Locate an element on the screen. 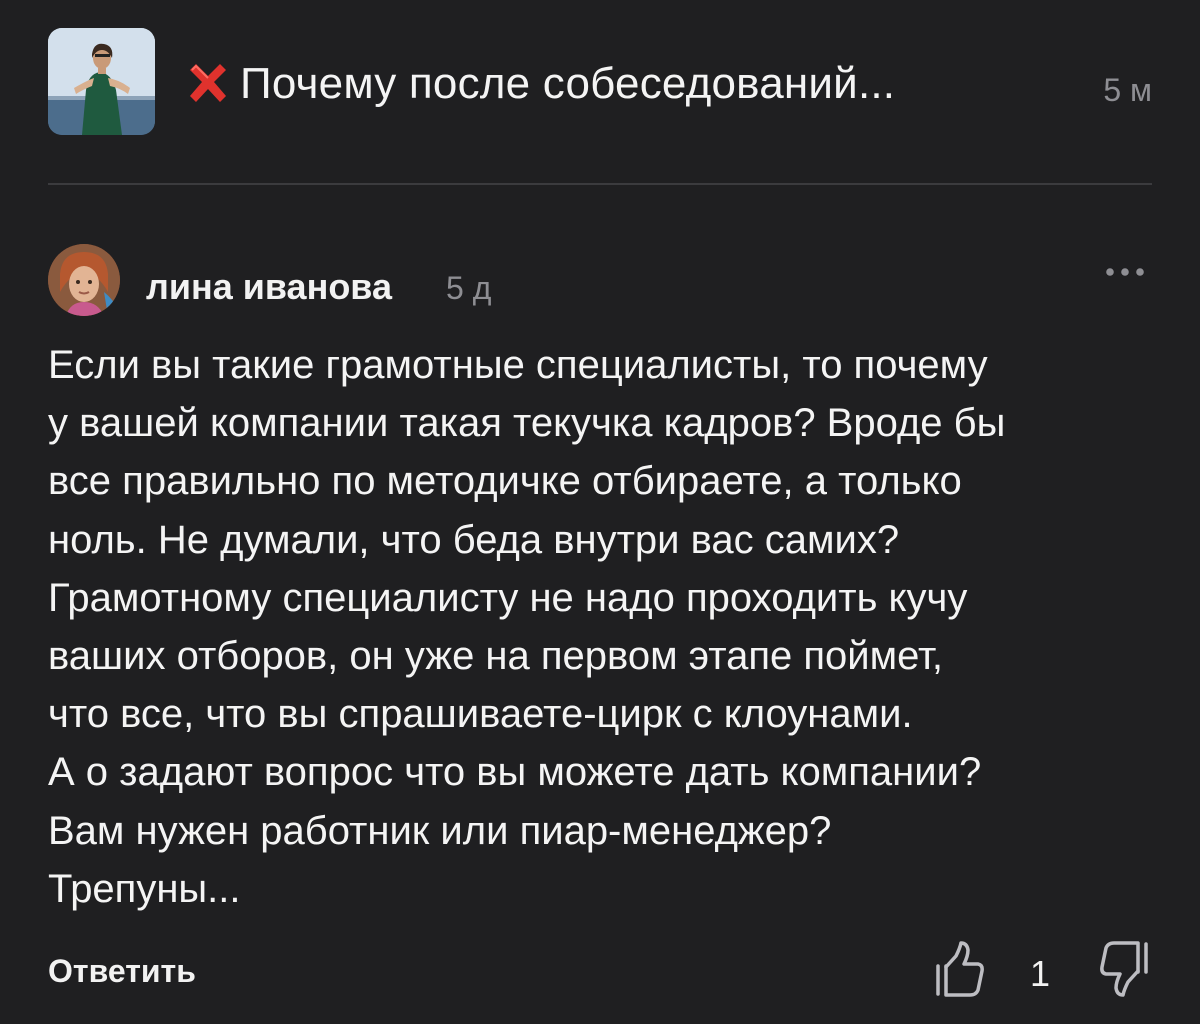 Image resolution: width=1200 pixels, height=1024 pixels. dislike-button is located at coordinates (1123, 968).